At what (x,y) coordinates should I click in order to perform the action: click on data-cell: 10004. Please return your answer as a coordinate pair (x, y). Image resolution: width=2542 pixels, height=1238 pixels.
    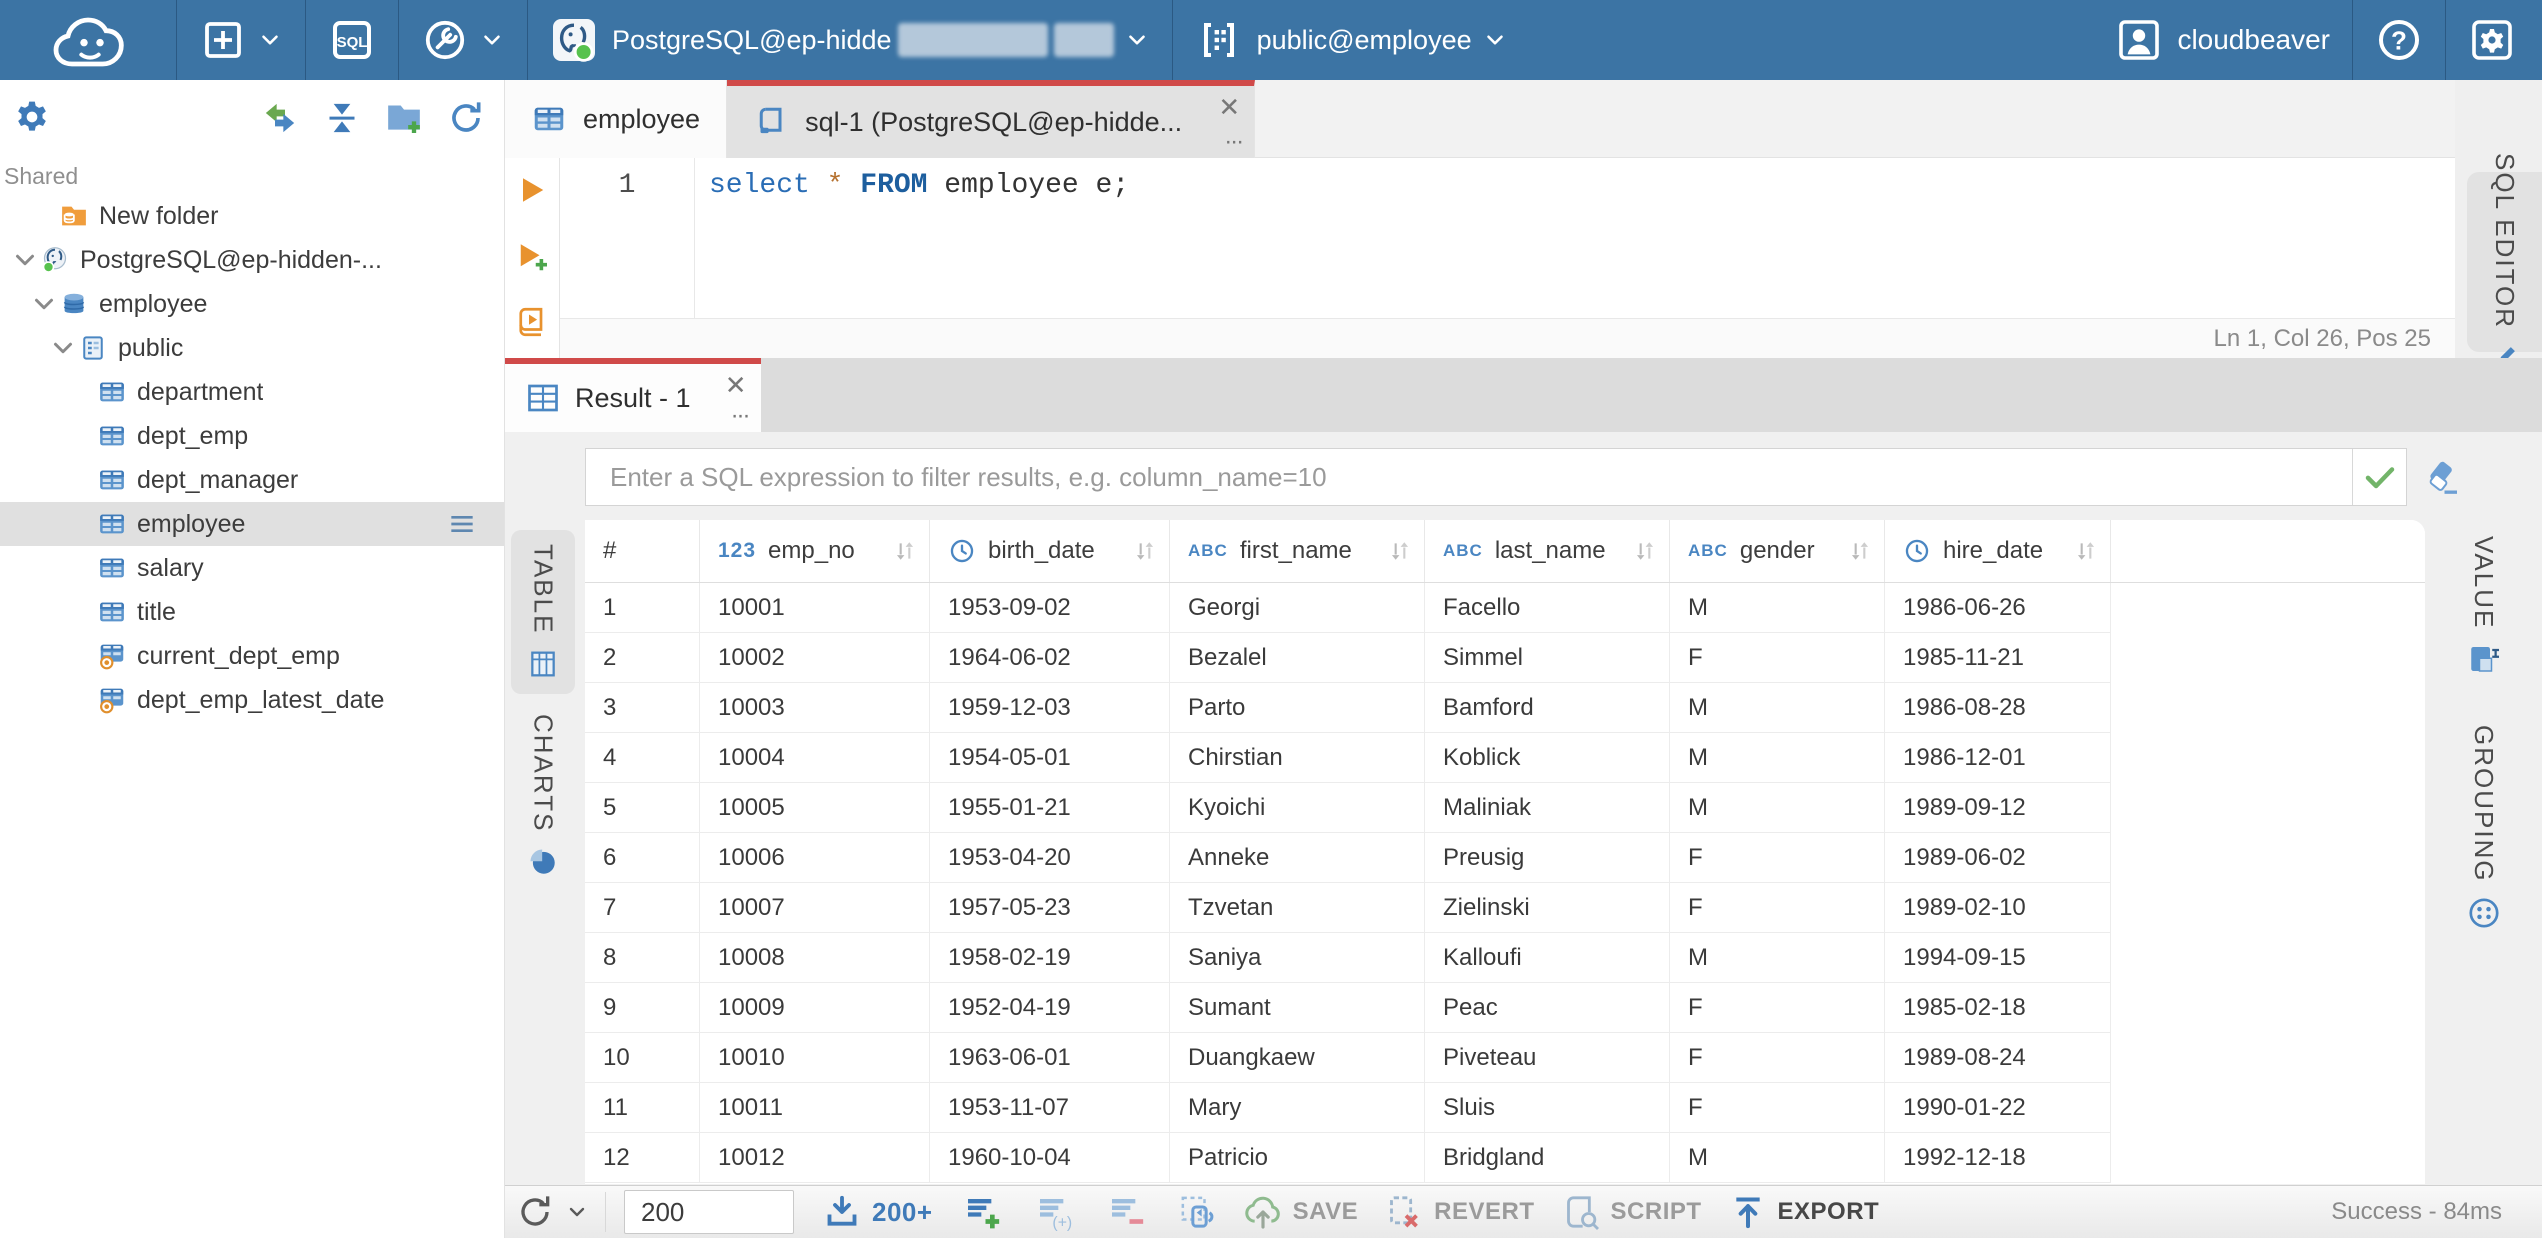
    Looking at the image, I should click on (815, 757).